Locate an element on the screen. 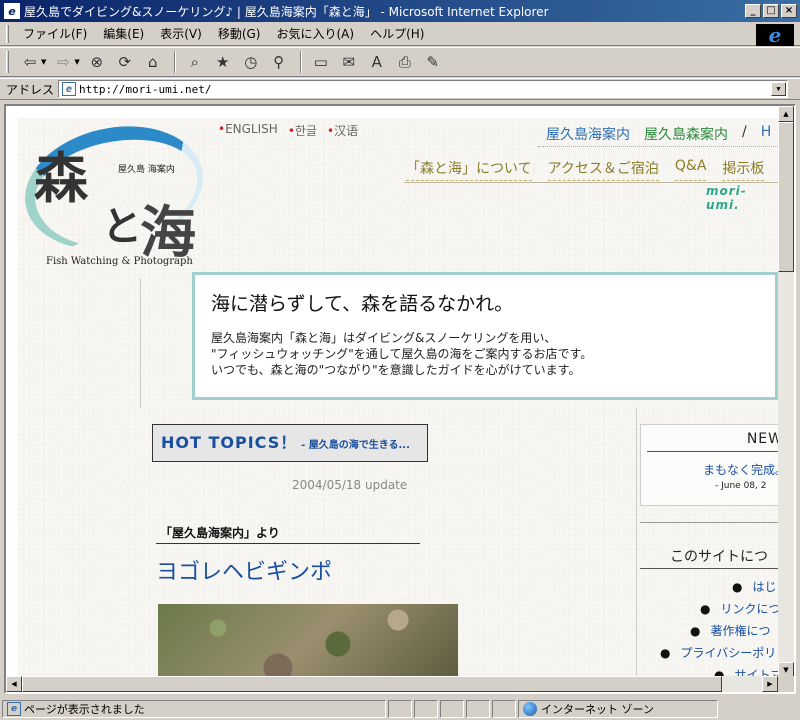 The image size is (800, 720). maximize-button: □ is located at coordinates (771, 11).